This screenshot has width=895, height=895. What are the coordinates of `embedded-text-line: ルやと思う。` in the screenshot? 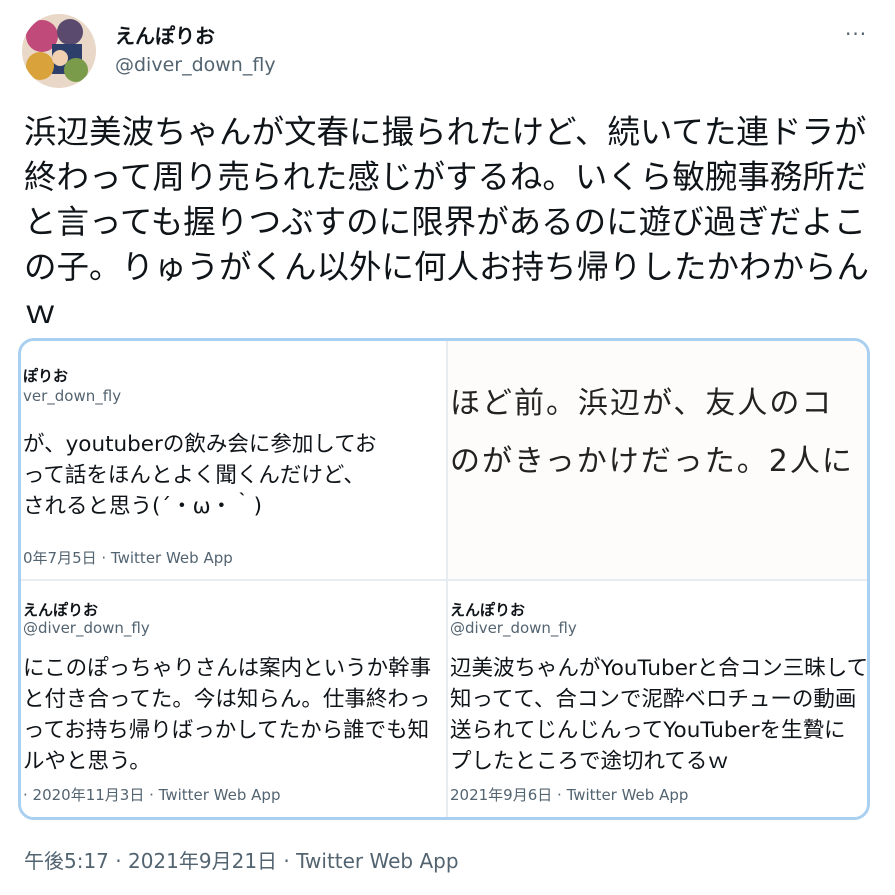 It's located at (87, 761).